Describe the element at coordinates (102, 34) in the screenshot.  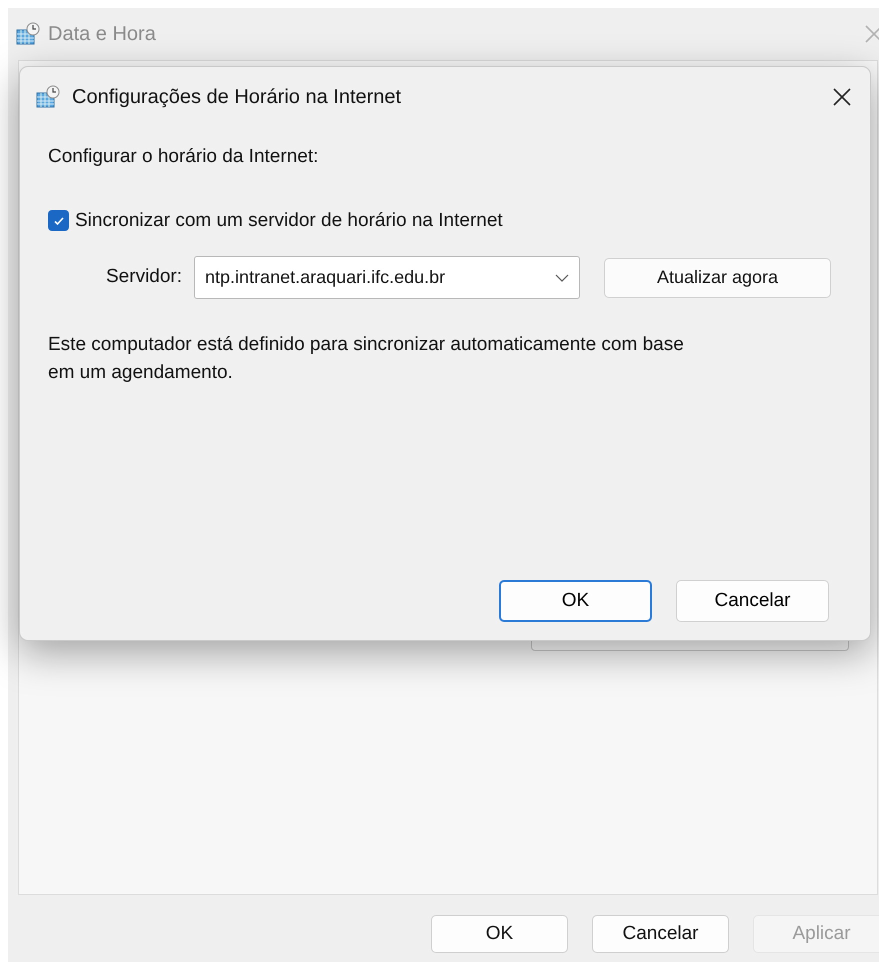
I see `window-title: Data e Hora` at that location.